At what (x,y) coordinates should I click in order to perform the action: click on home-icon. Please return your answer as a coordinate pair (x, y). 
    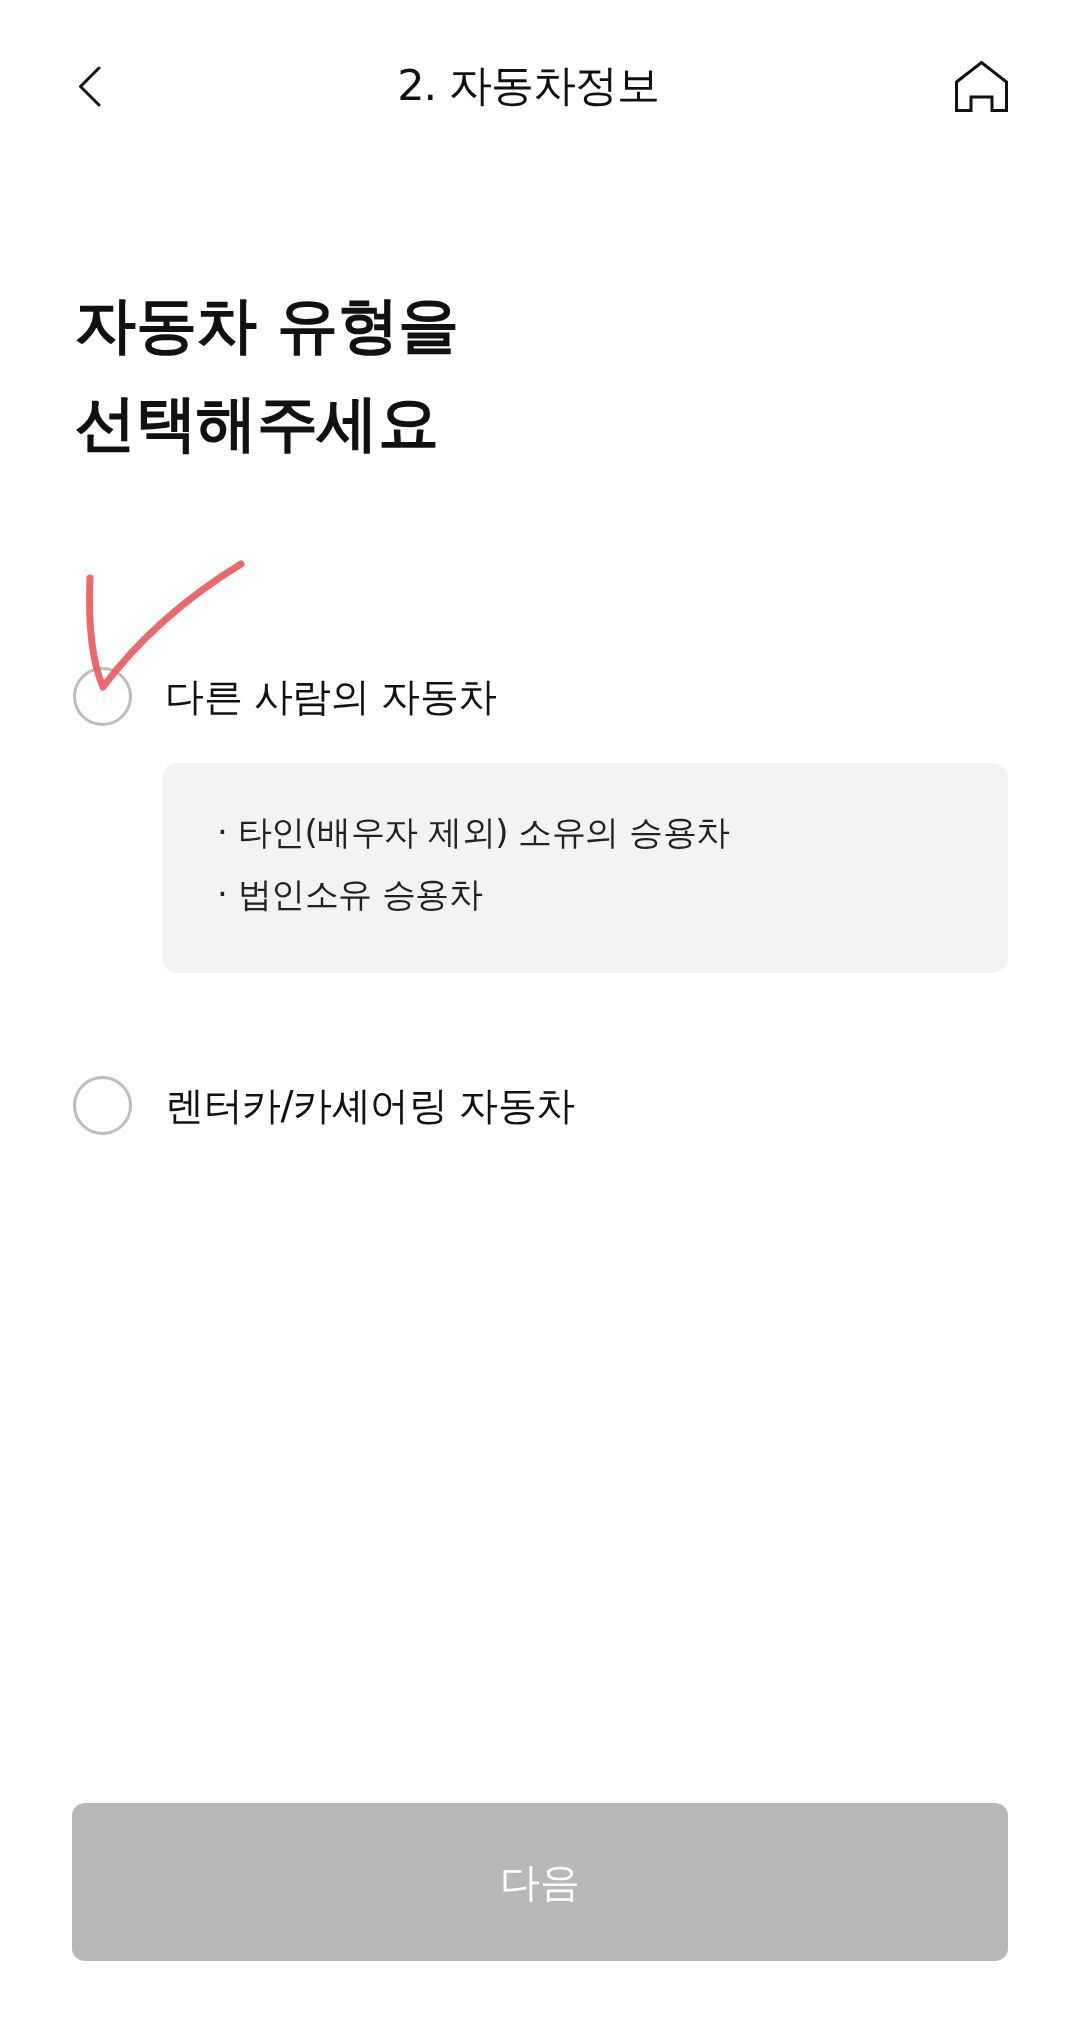
    Looking at the image, I should click on (981, 86).